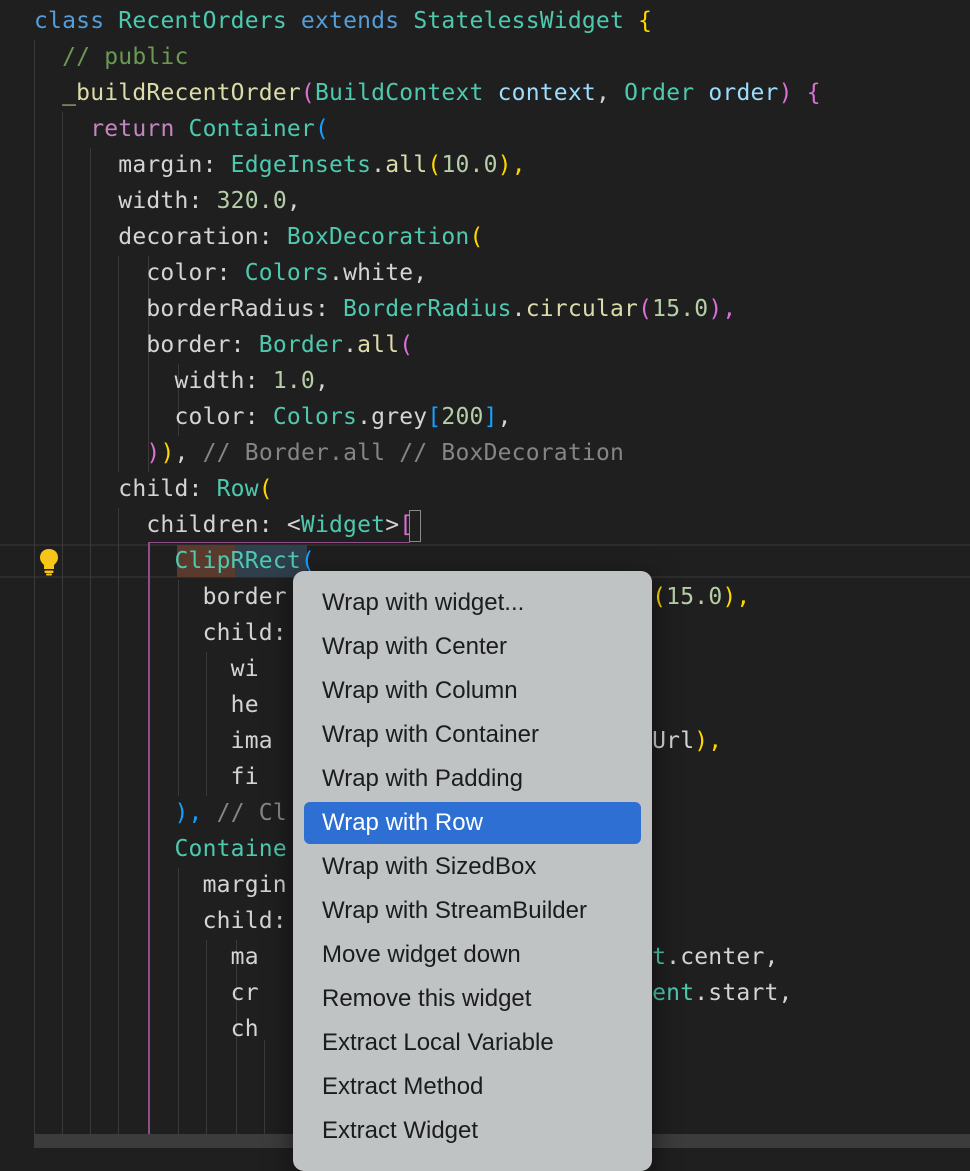  I want to click on code-token: extends, so click(357, 21).